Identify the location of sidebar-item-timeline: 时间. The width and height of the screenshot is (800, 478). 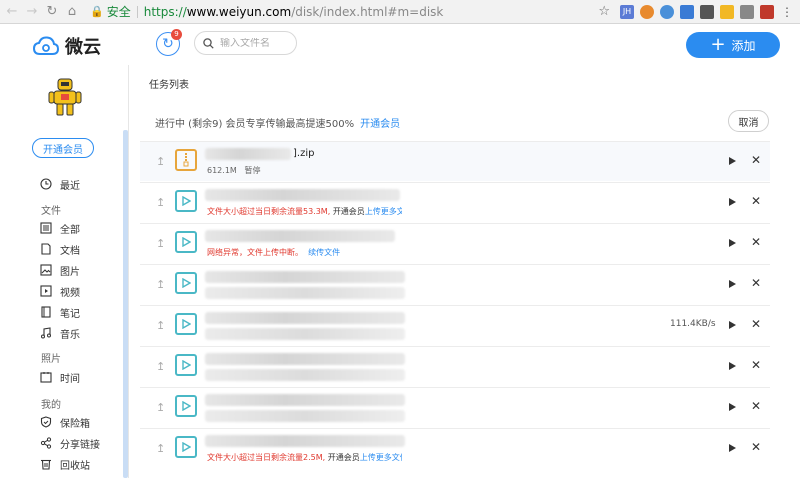
(60, 377).